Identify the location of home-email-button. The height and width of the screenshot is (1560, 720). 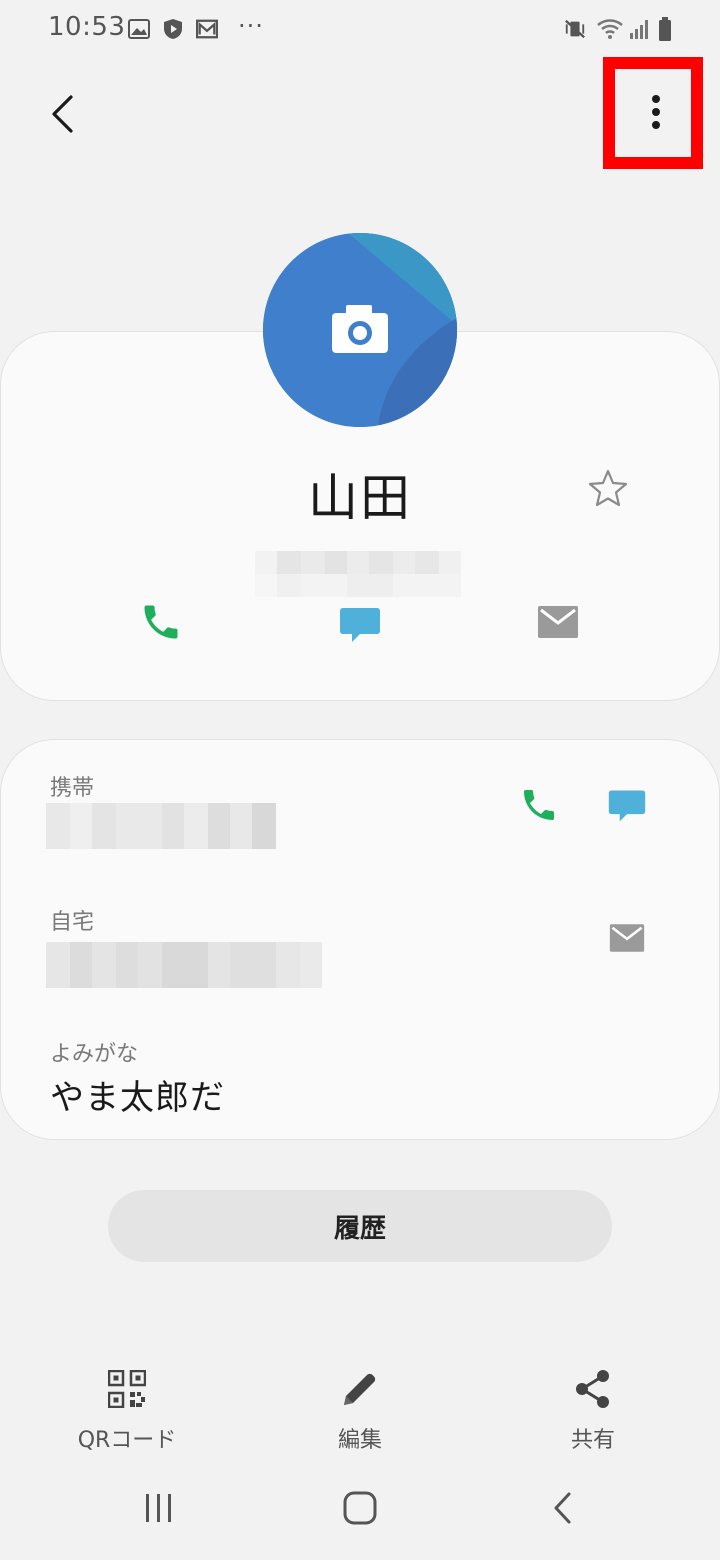
(627, 940).